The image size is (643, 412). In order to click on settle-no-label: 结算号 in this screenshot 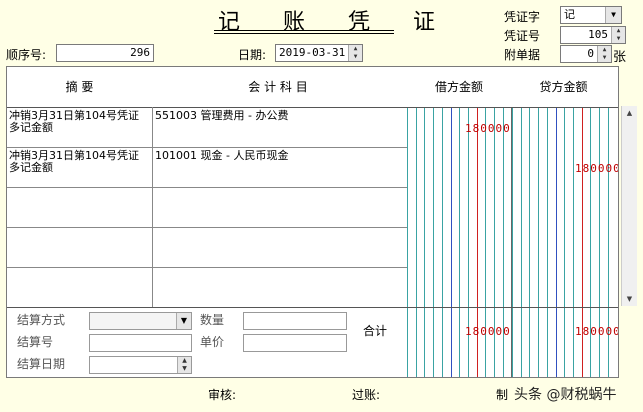, I will do `click(35, 342)`.